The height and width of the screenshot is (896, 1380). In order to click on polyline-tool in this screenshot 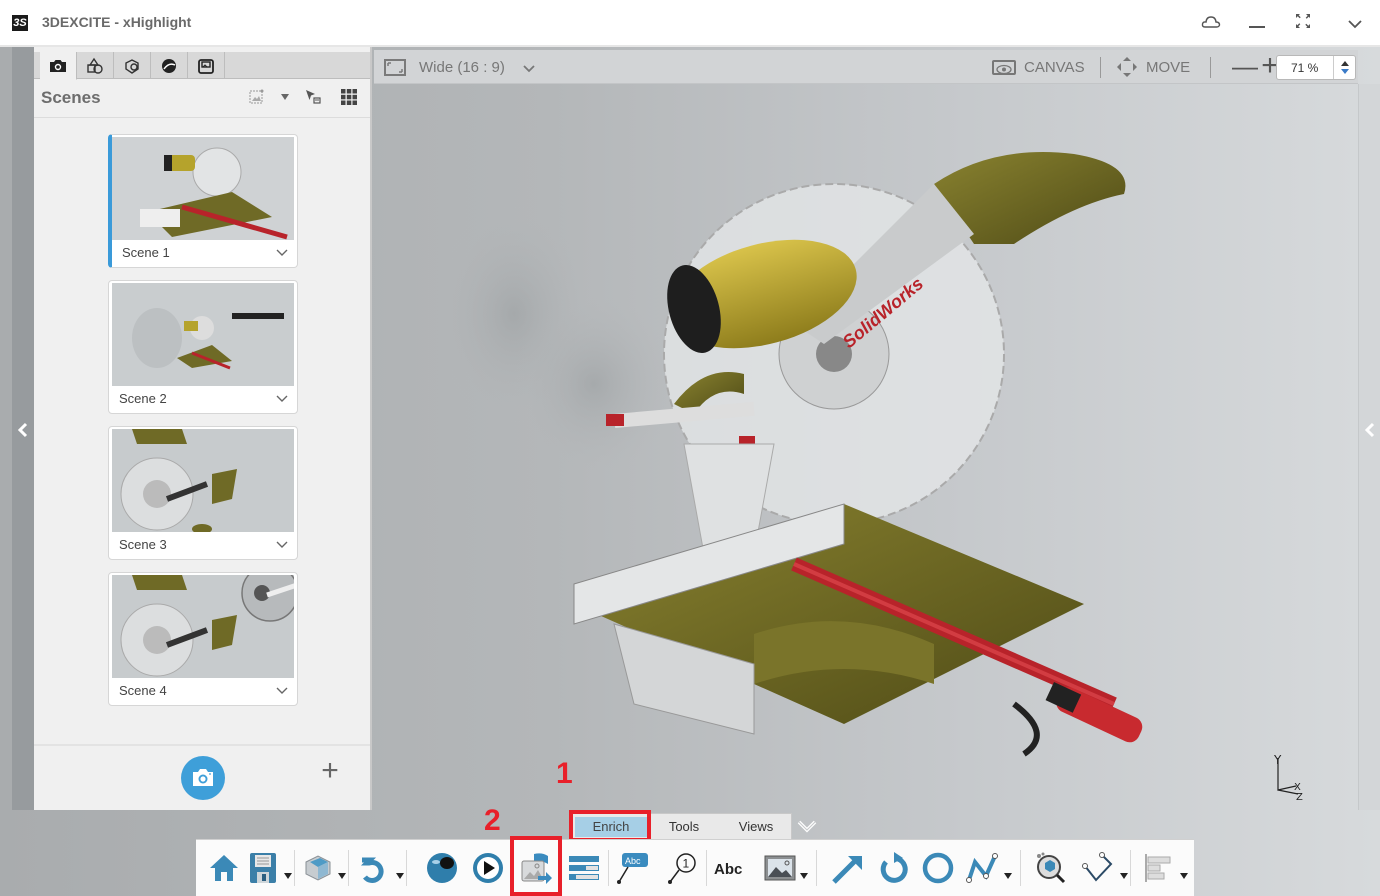, I will do `click(982, 868)`.